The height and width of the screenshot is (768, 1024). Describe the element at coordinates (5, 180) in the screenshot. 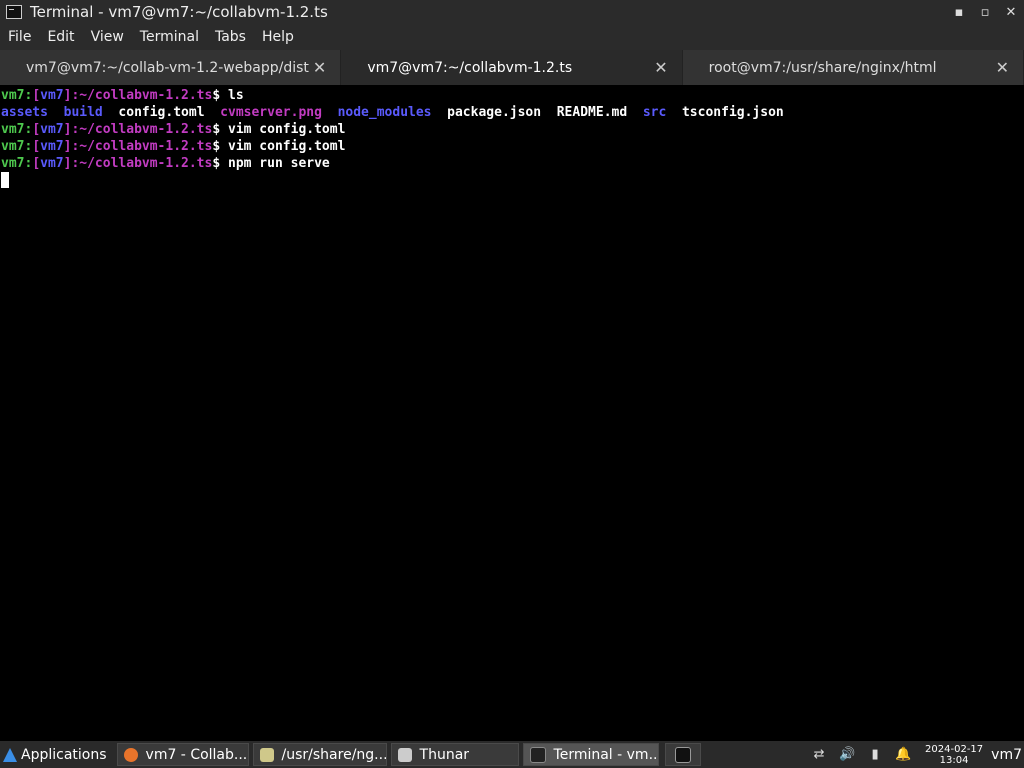

I see `terminal-cursor` at that location.